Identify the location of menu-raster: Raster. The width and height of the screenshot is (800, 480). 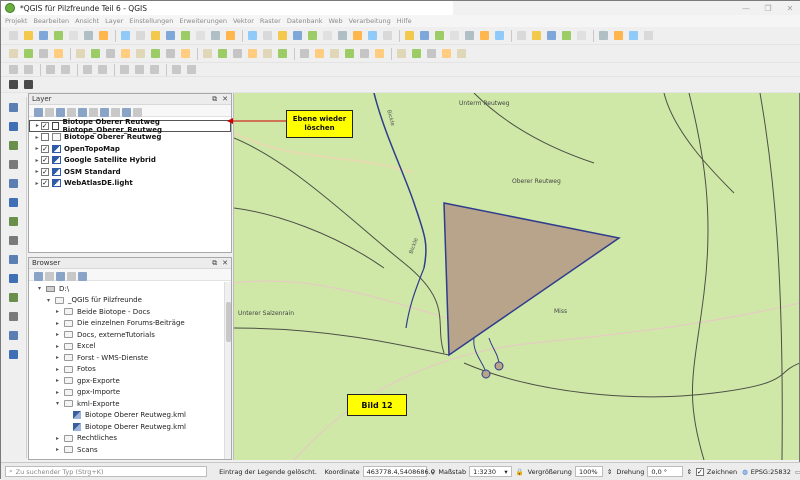
(270, 21).